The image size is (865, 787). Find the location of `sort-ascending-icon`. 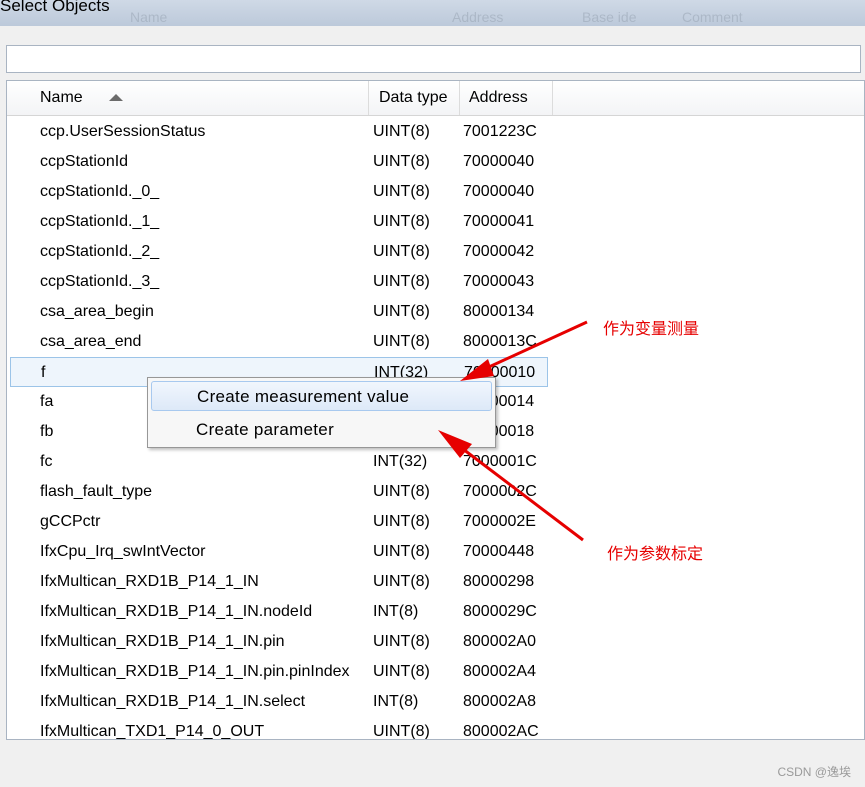

sort-ascending-icon is located at coordinates (116, 97).